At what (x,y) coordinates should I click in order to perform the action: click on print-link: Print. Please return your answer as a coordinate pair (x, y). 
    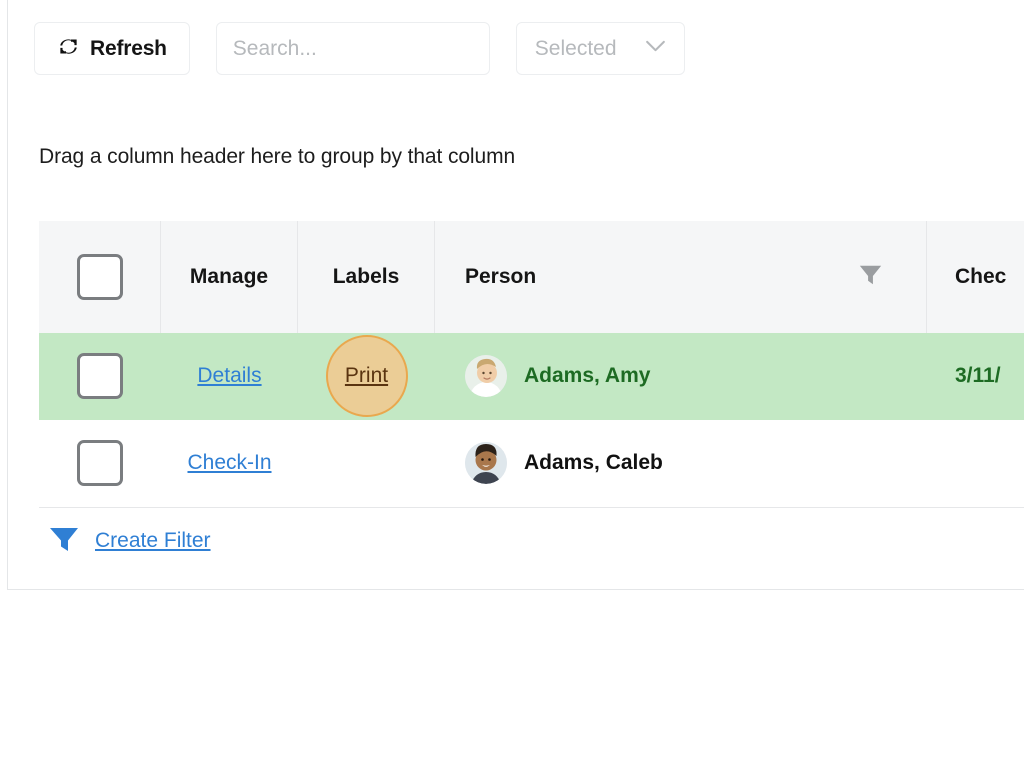
    Looking at the image, I should click on (366, 376).